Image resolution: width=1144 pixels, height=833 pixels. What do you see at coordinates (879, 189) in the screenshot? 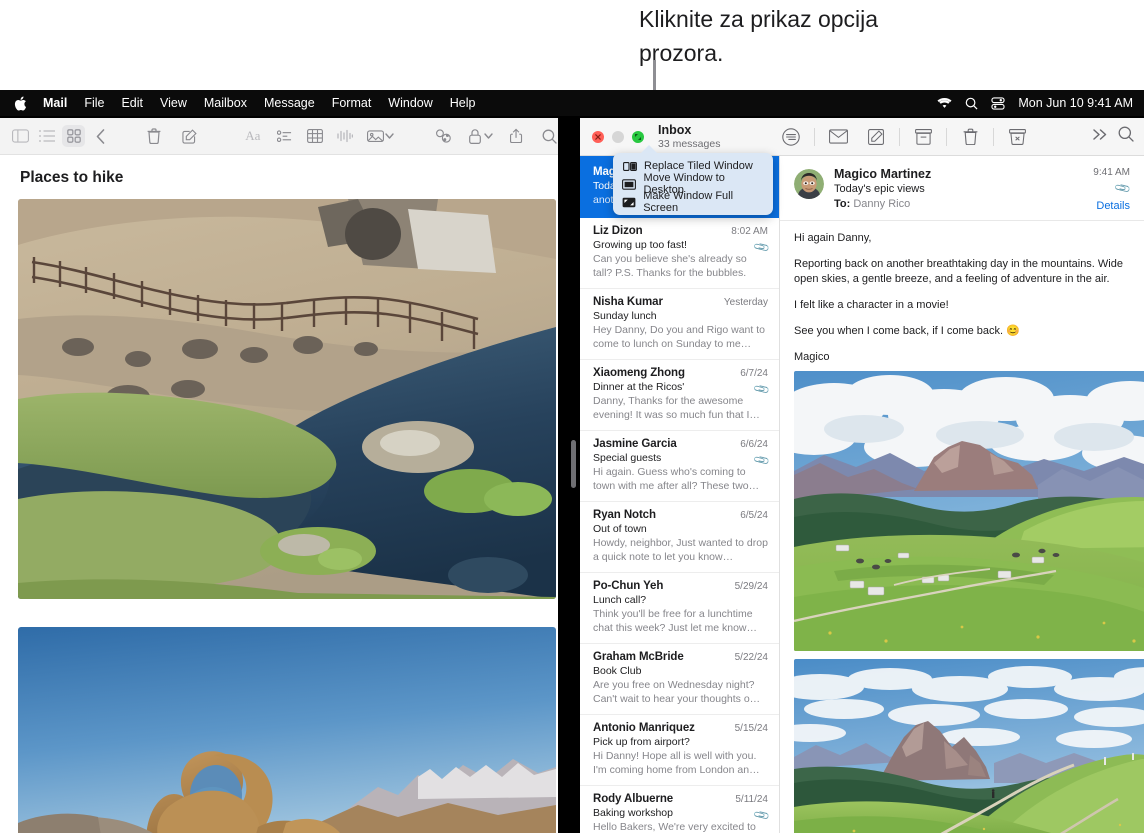
I see `message-subject-line: Today's epic views` at bounding box center [879, 189].